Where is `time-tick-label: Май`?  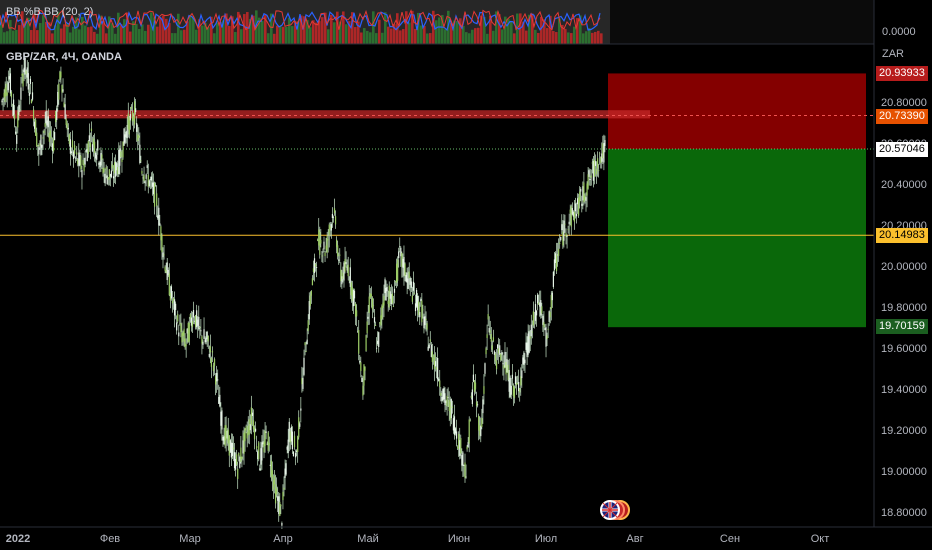 time-tick-label: Май is located at coordinates (368, 539).